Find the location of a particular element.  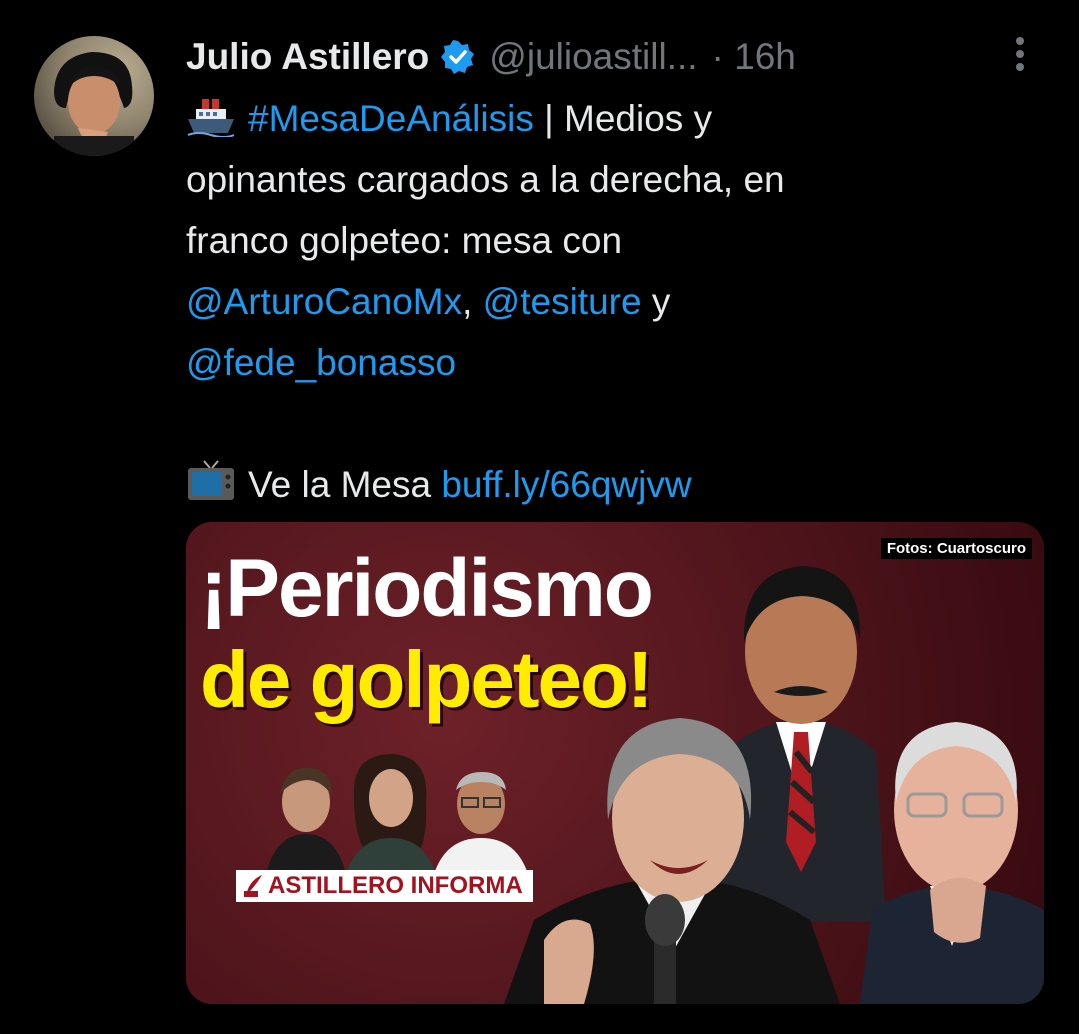

quill-icon is located at coordinates (253, 886).